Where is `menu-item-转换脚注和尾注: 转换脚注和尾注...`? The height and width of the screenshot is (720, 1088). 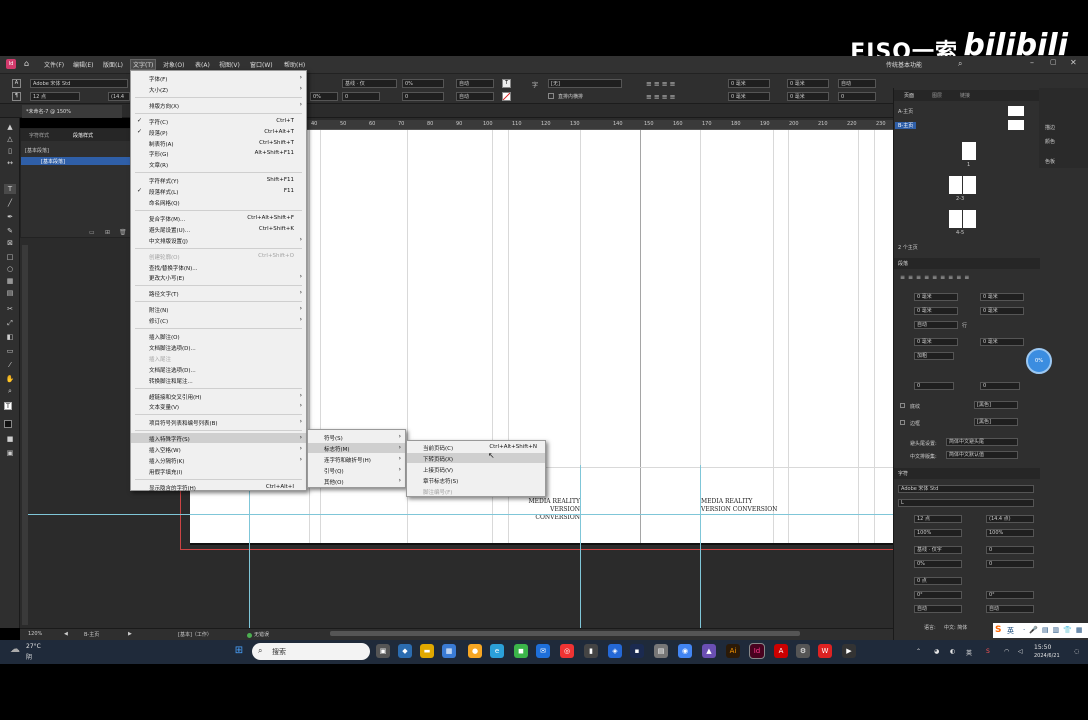
menu-item-转换脚注和尾注: 转换脚注和尾注... is located at coordinates (218, 380).